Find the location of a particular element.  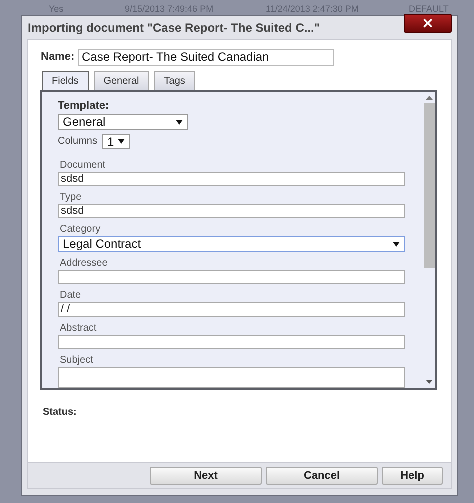

name-label: Name: is located at coordinates (58, 57).